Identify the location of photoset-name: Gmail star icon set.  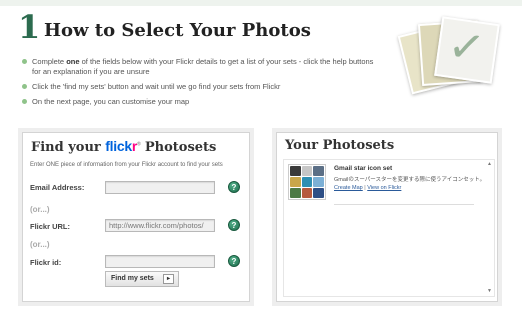
(363, 168).